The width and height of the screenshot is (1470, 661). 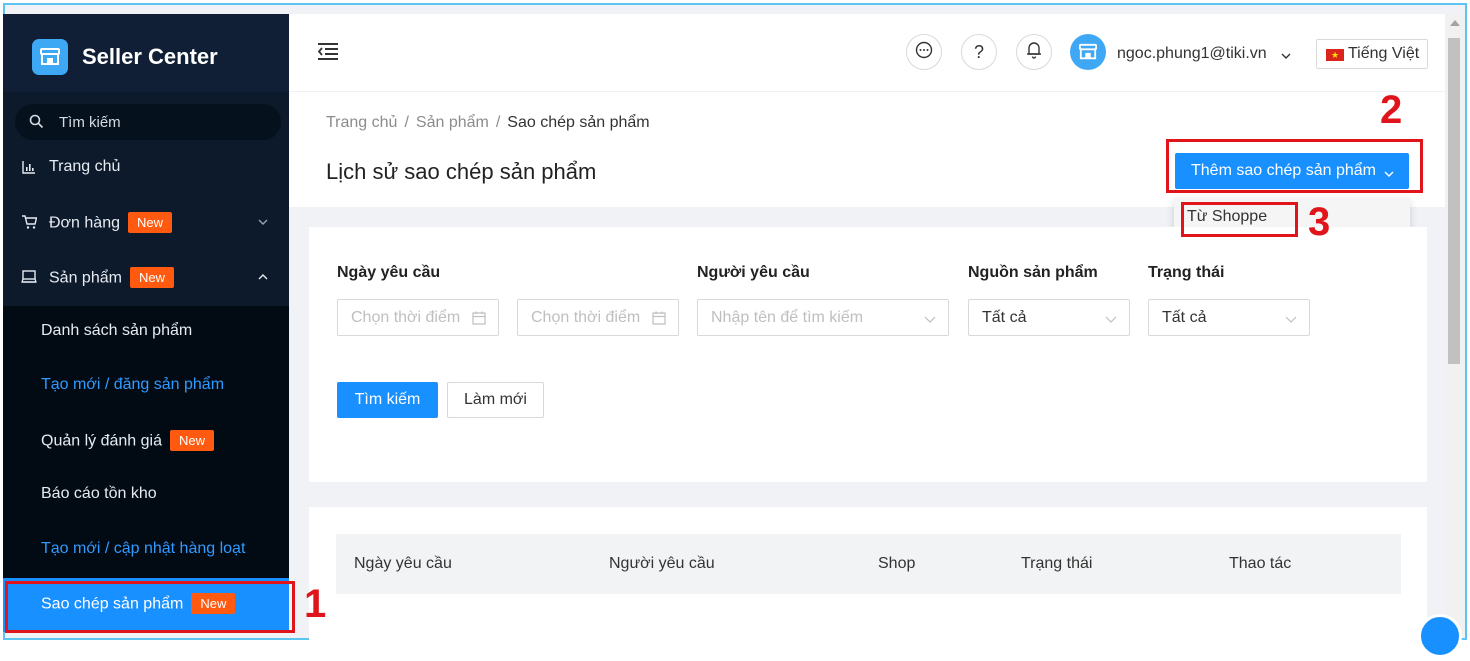 I want to click on search-button: Tìm kiếm, so click(x=387, y=400).